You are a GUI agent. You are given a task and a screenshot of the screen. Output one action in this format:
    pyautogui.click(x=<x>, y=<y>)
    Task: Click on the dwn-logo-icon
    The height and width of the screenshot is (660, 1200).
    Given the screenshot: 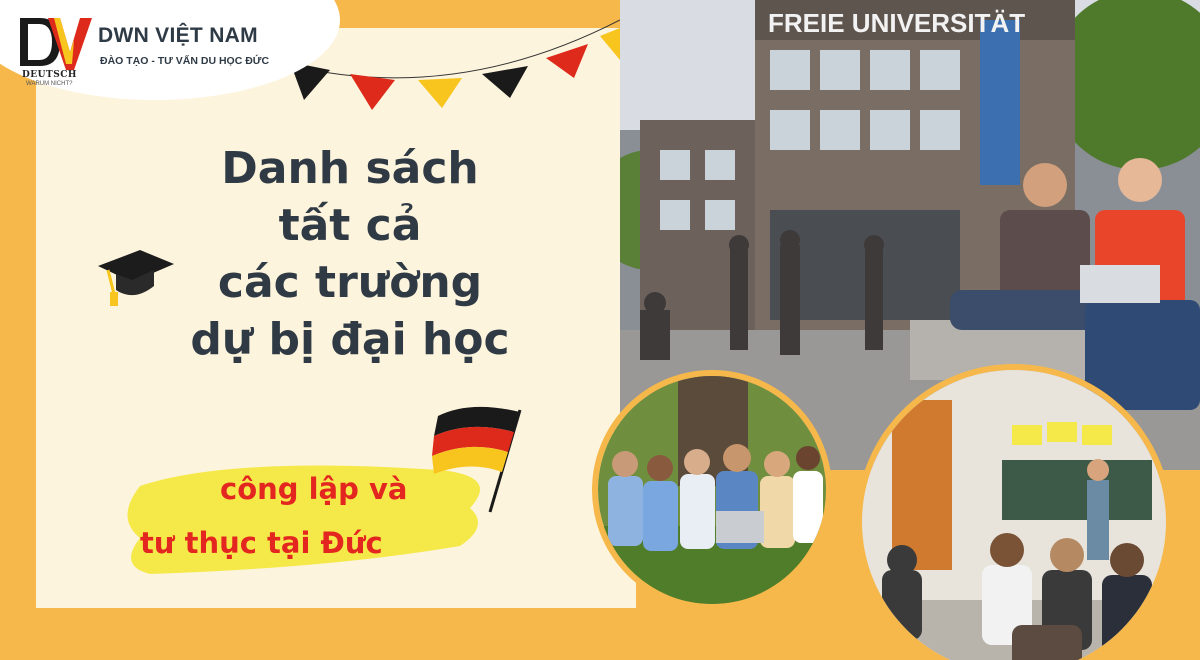 What is the action you would take?
    pyautogui.click(x=56, y=44)
    